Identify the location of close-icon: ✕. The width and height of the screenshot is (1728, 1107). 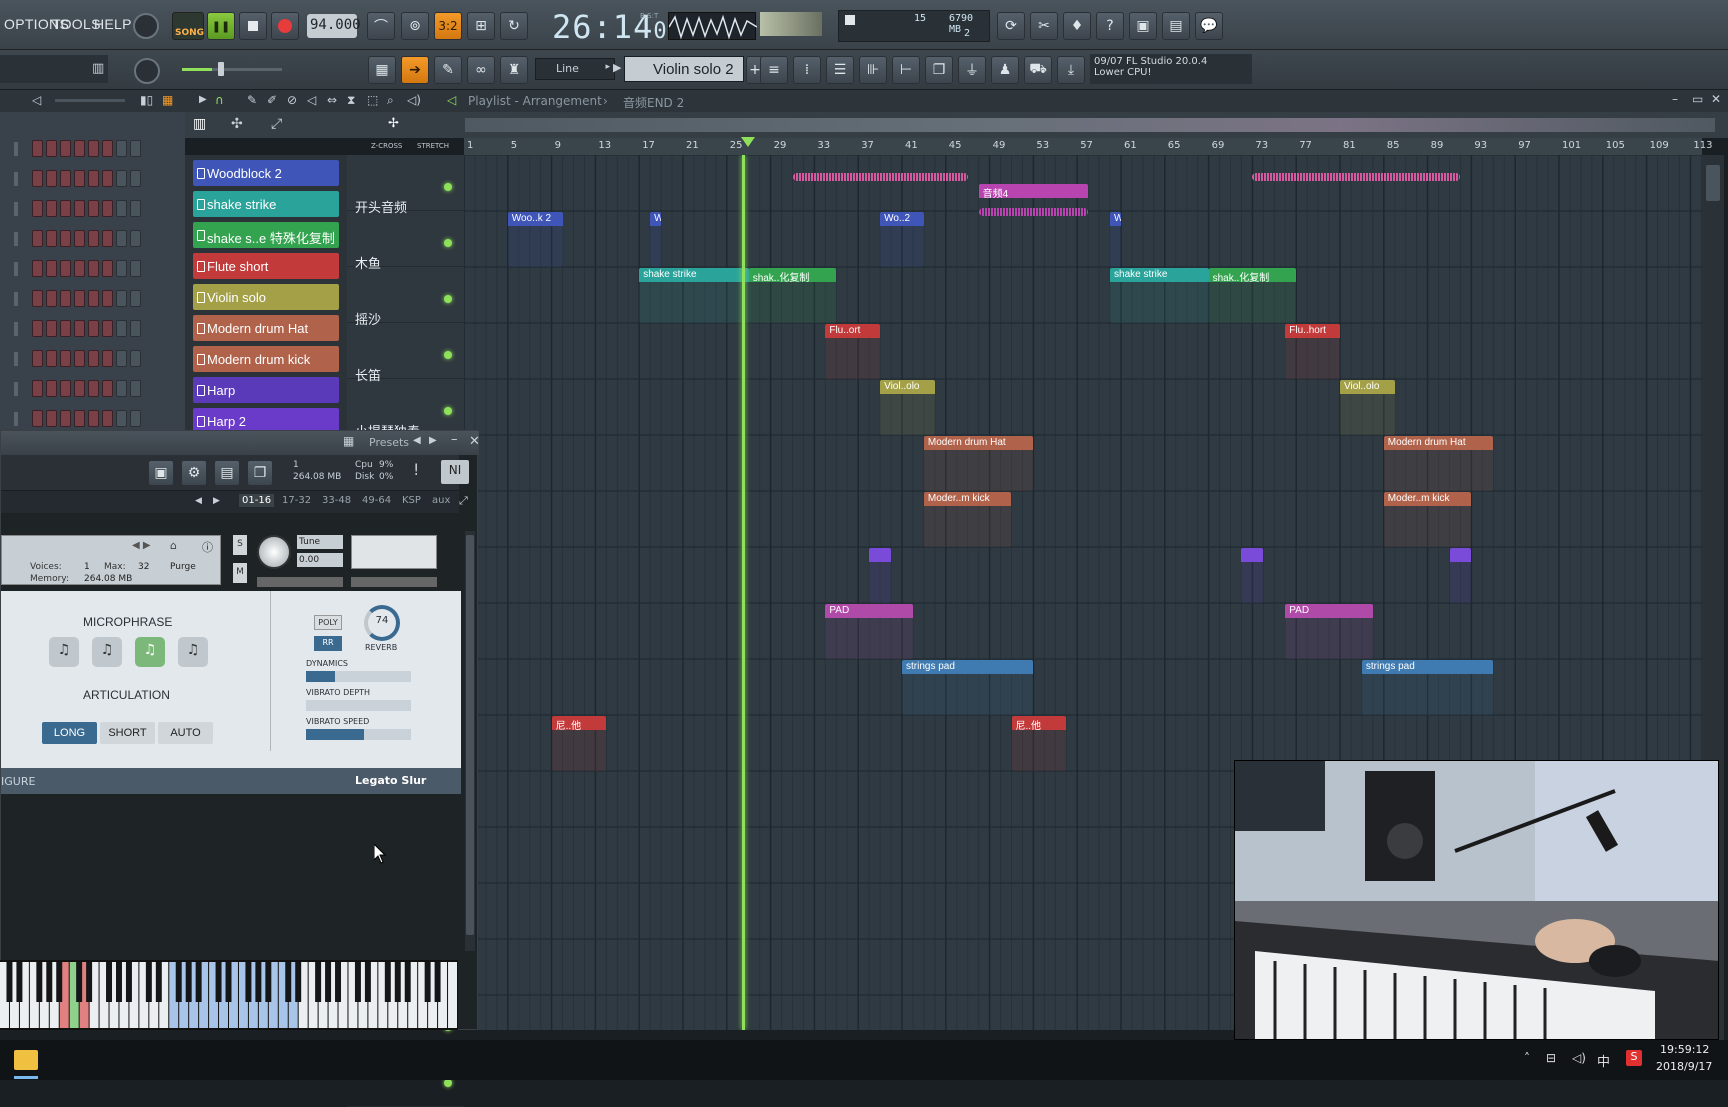
(1716, 99).